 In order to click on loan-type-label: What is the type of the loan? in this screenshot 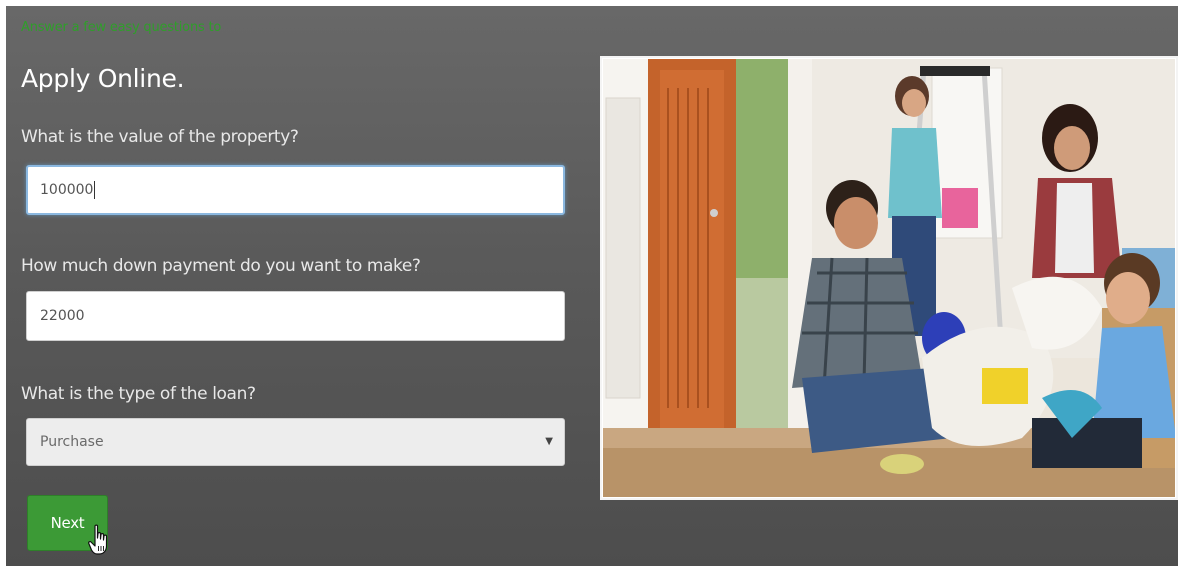, I will do `click(138, 394)`.